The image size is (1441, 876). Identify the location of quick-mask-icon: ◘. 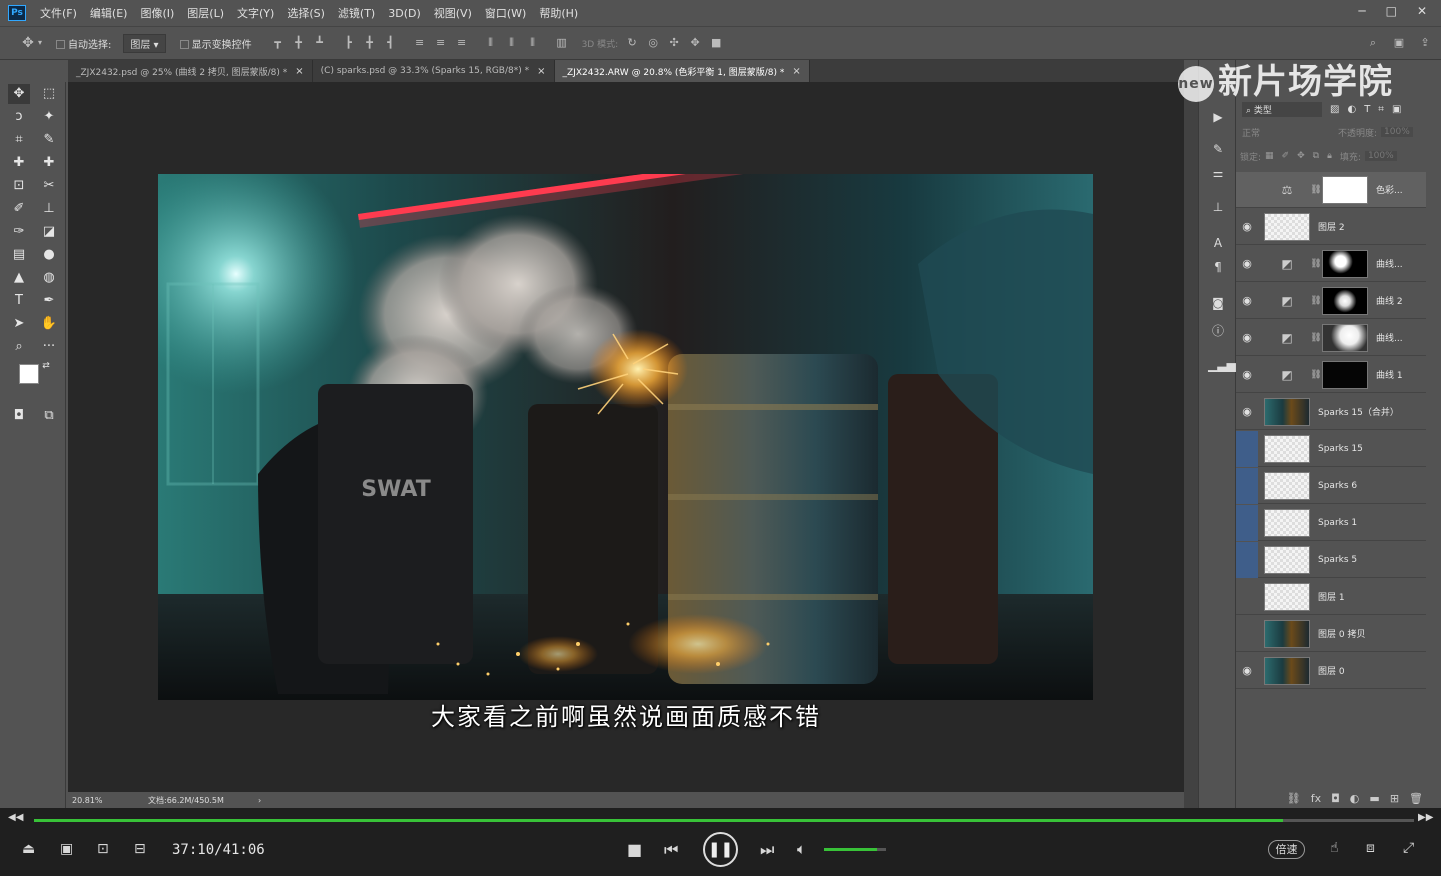
(19, 416).